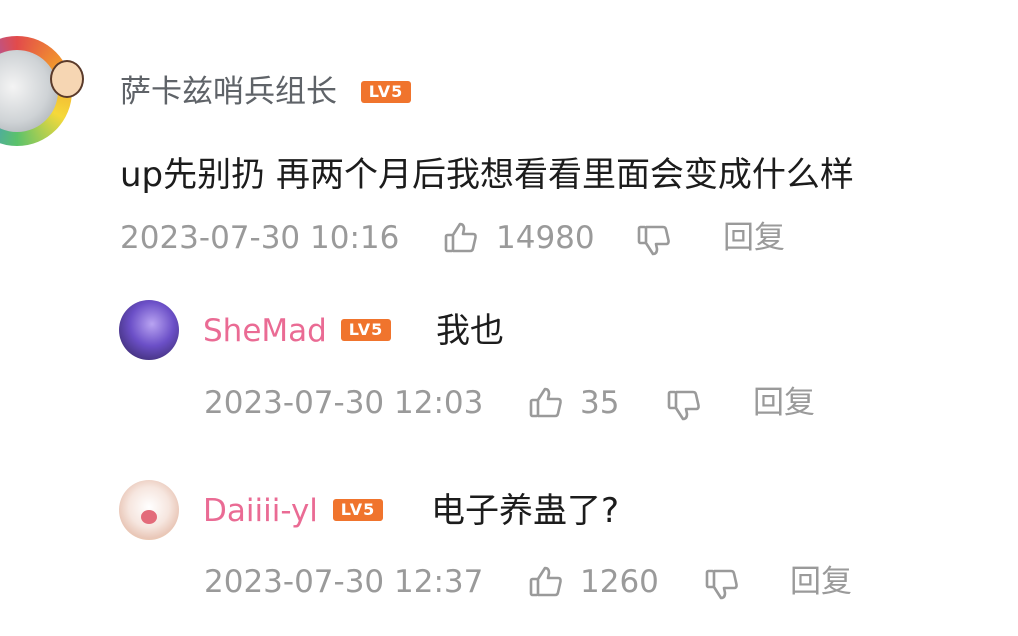  What do you see at coordinates (619, 582) in the screenshot?
I see `like-count: 1260` at bounding box center [619, 582].